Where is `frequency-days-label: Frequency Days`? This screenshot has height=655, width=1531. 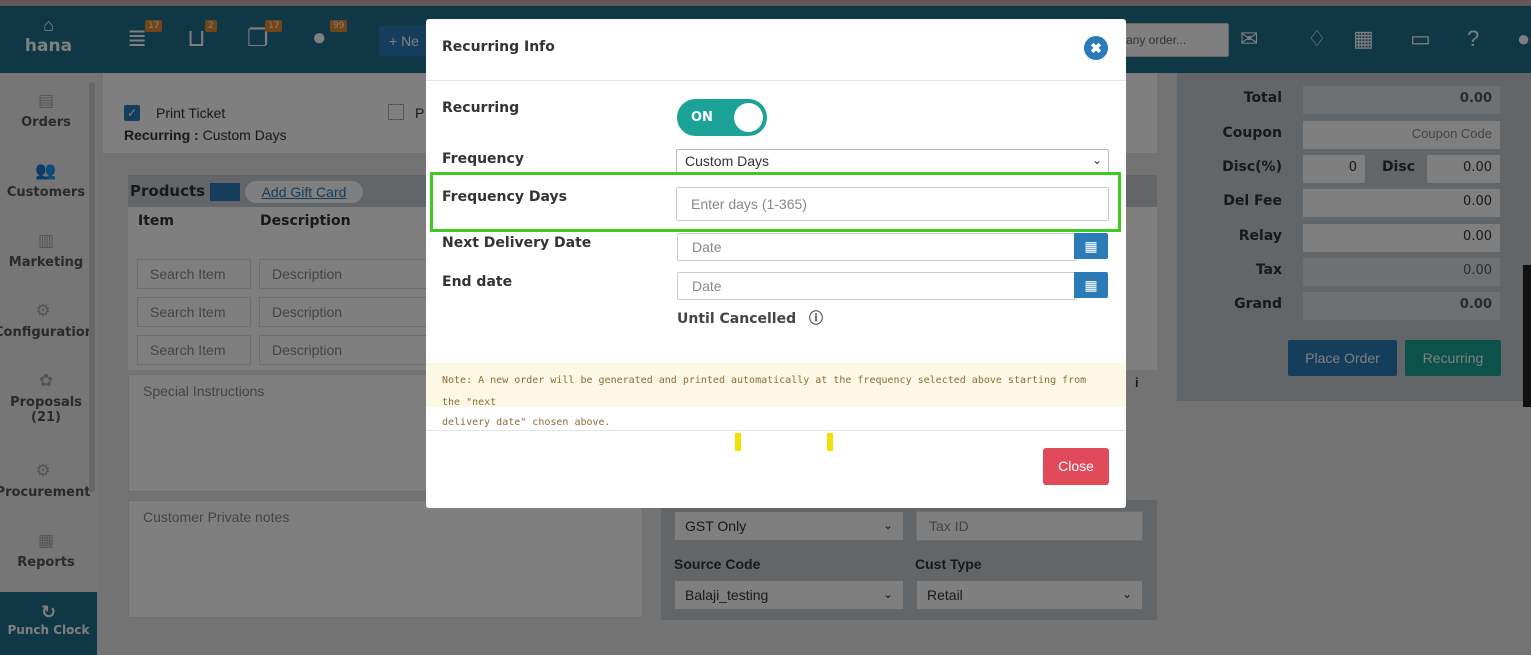
frequency-days-label: Frequency Days is located at coordinates (504, 197).